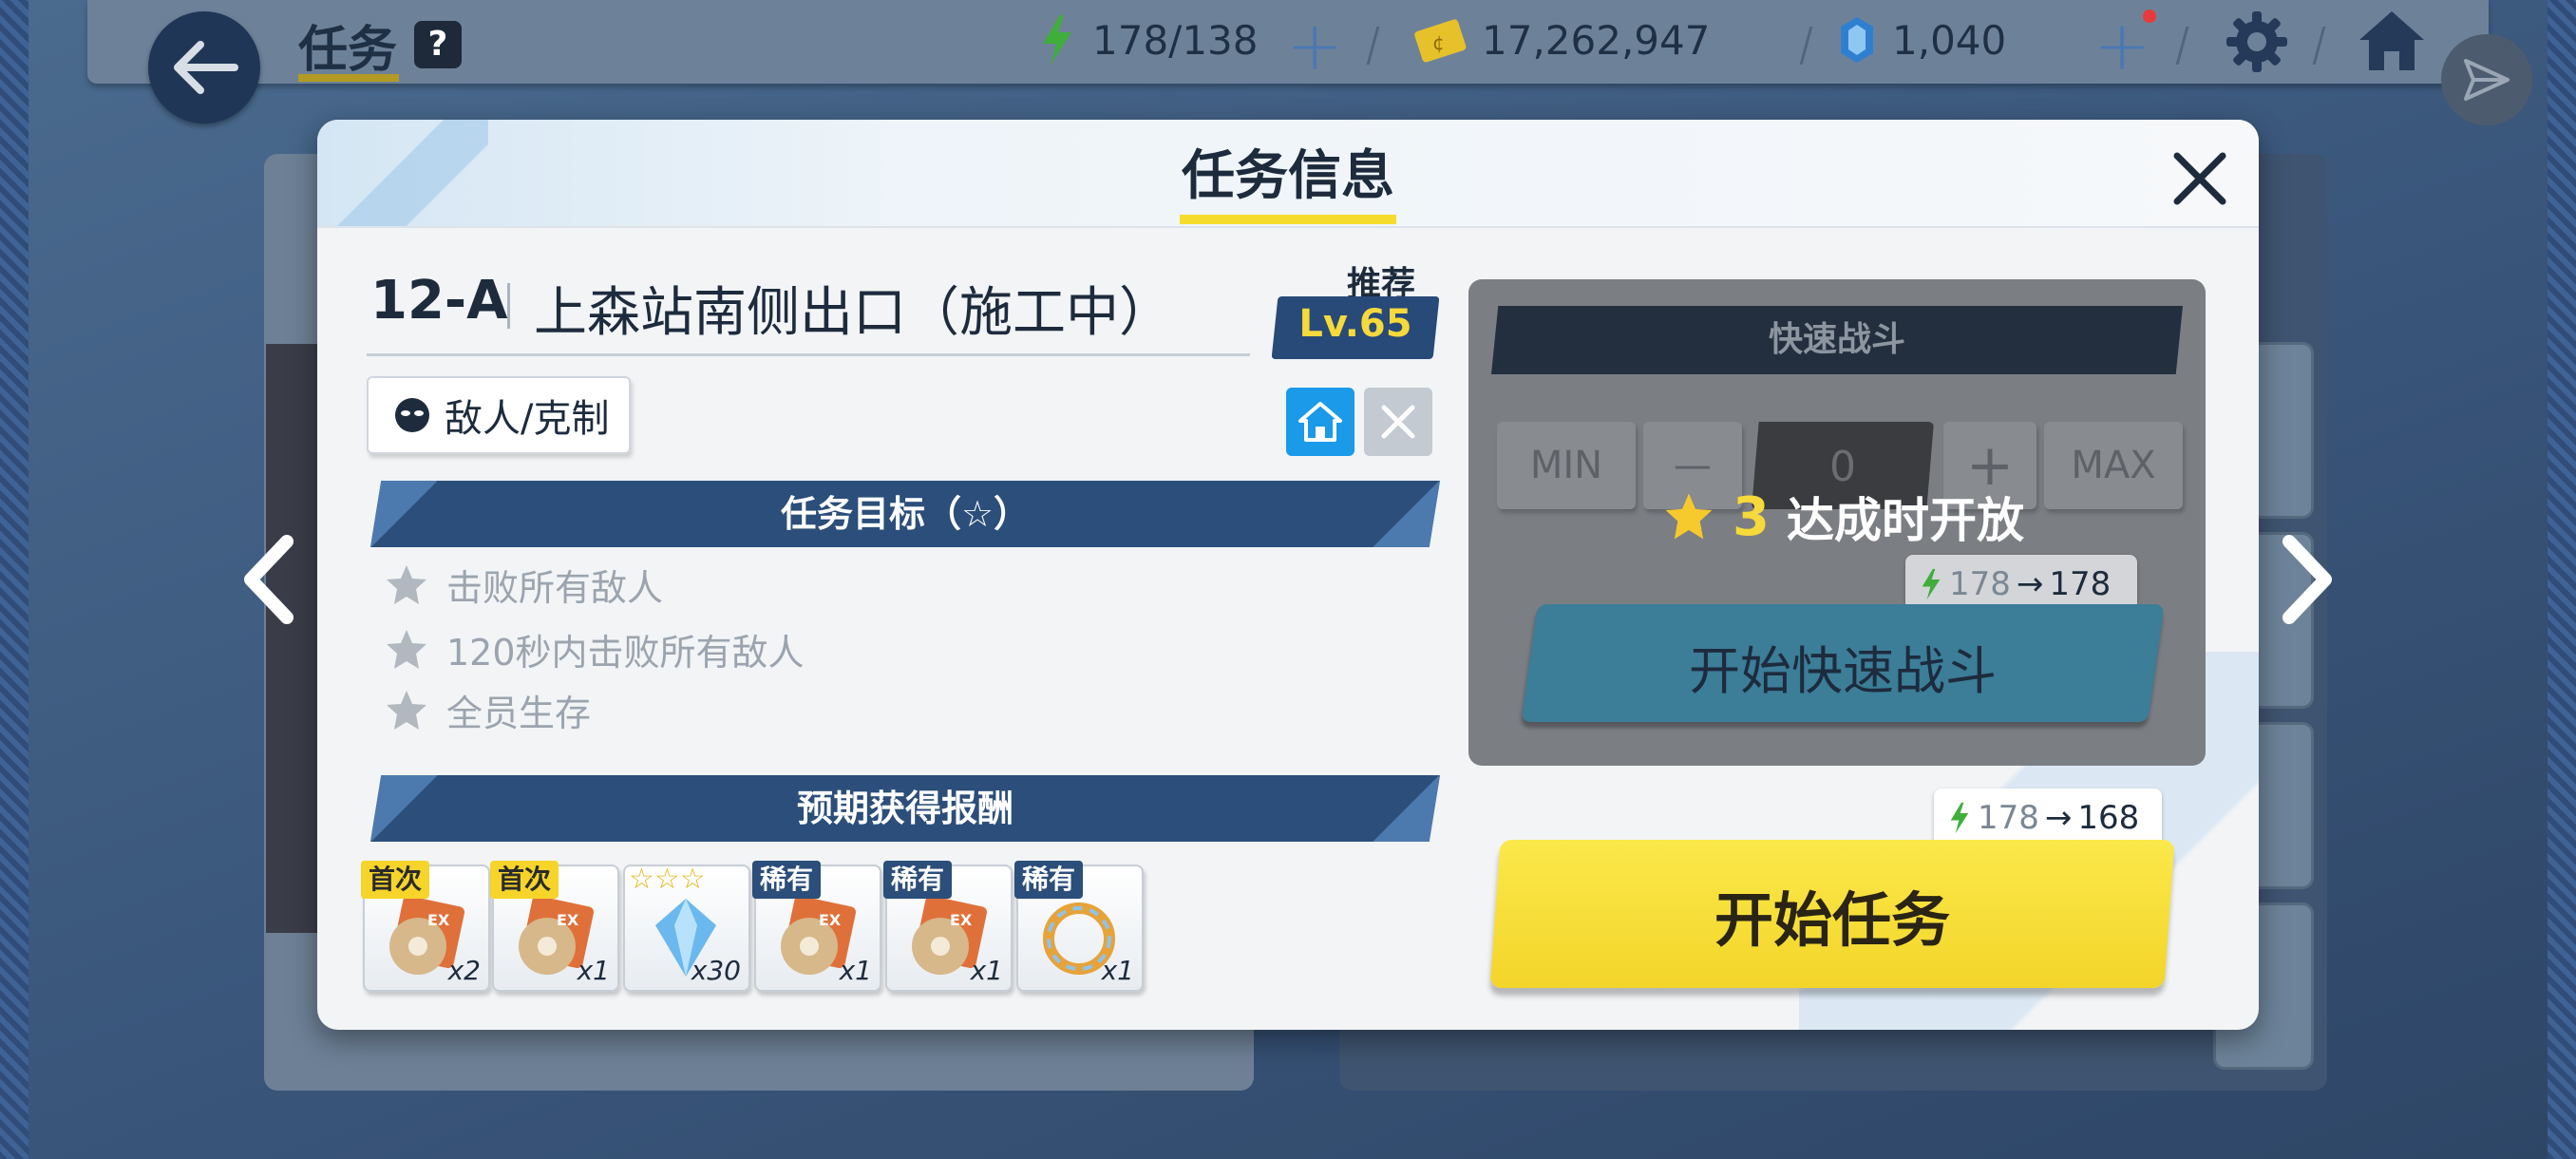  I want to click on stamina-display: 178/138, so click(1147, 39).